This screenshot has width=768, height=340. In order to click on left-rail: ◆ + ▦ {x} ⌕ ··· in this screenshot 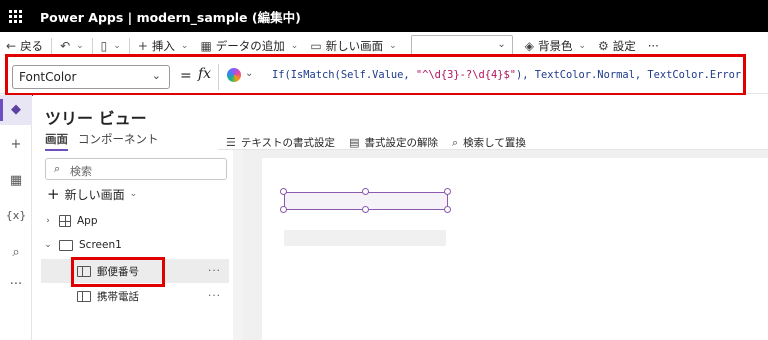, I will do `click(16, 217)`.